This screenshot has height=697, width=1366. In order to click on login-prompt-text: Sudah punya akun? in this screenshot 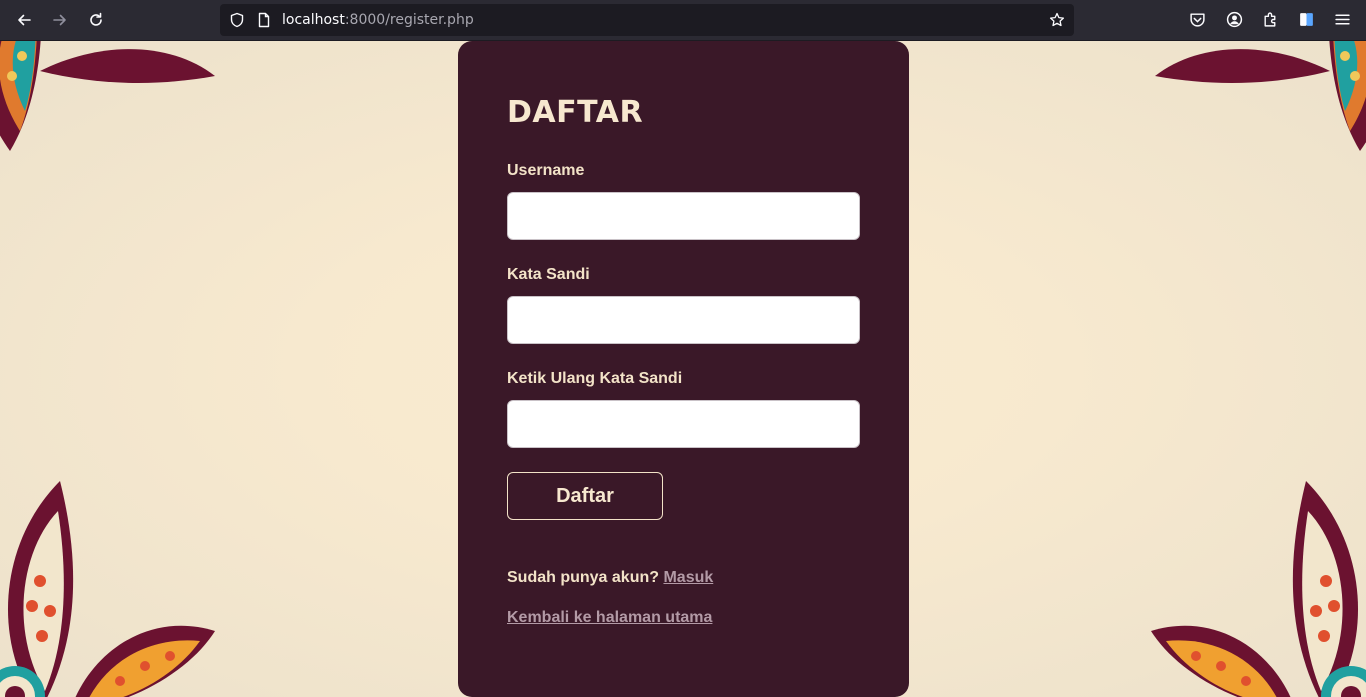, I will do `click(583, 577)`.